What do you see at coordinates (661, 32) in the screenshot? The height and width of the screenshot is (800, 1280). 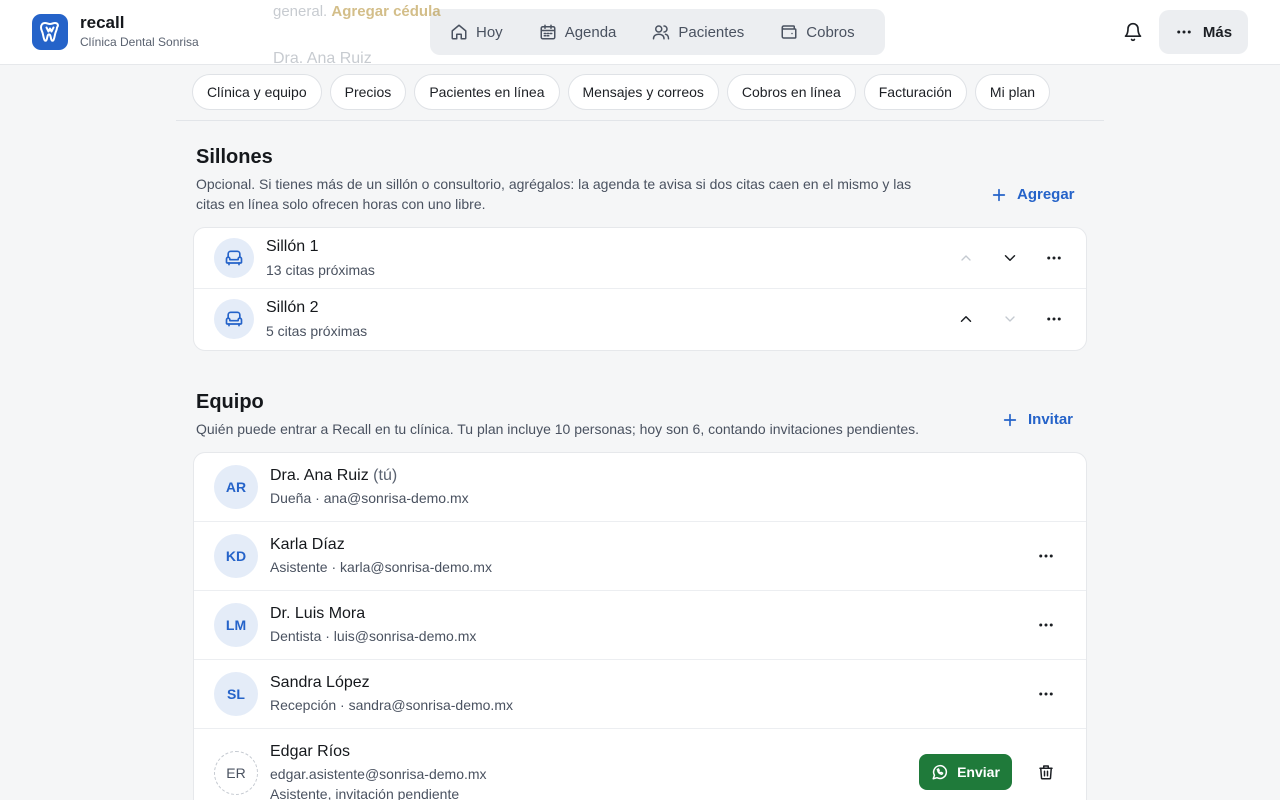 I see `users-icon` at bounding box center [661, 32].